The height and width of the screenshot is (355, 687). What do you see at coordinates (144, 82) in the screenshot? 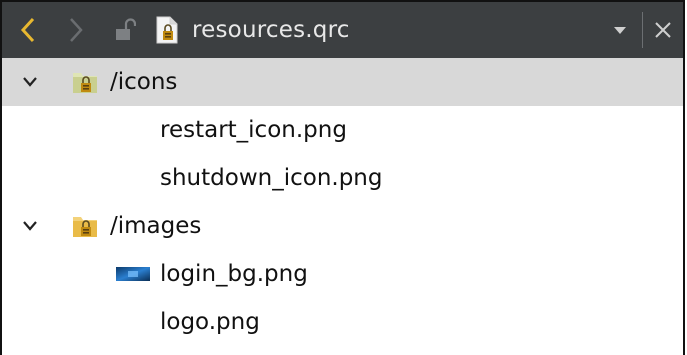
I see `folder-label: /icons` at bounding box center [144, 82].